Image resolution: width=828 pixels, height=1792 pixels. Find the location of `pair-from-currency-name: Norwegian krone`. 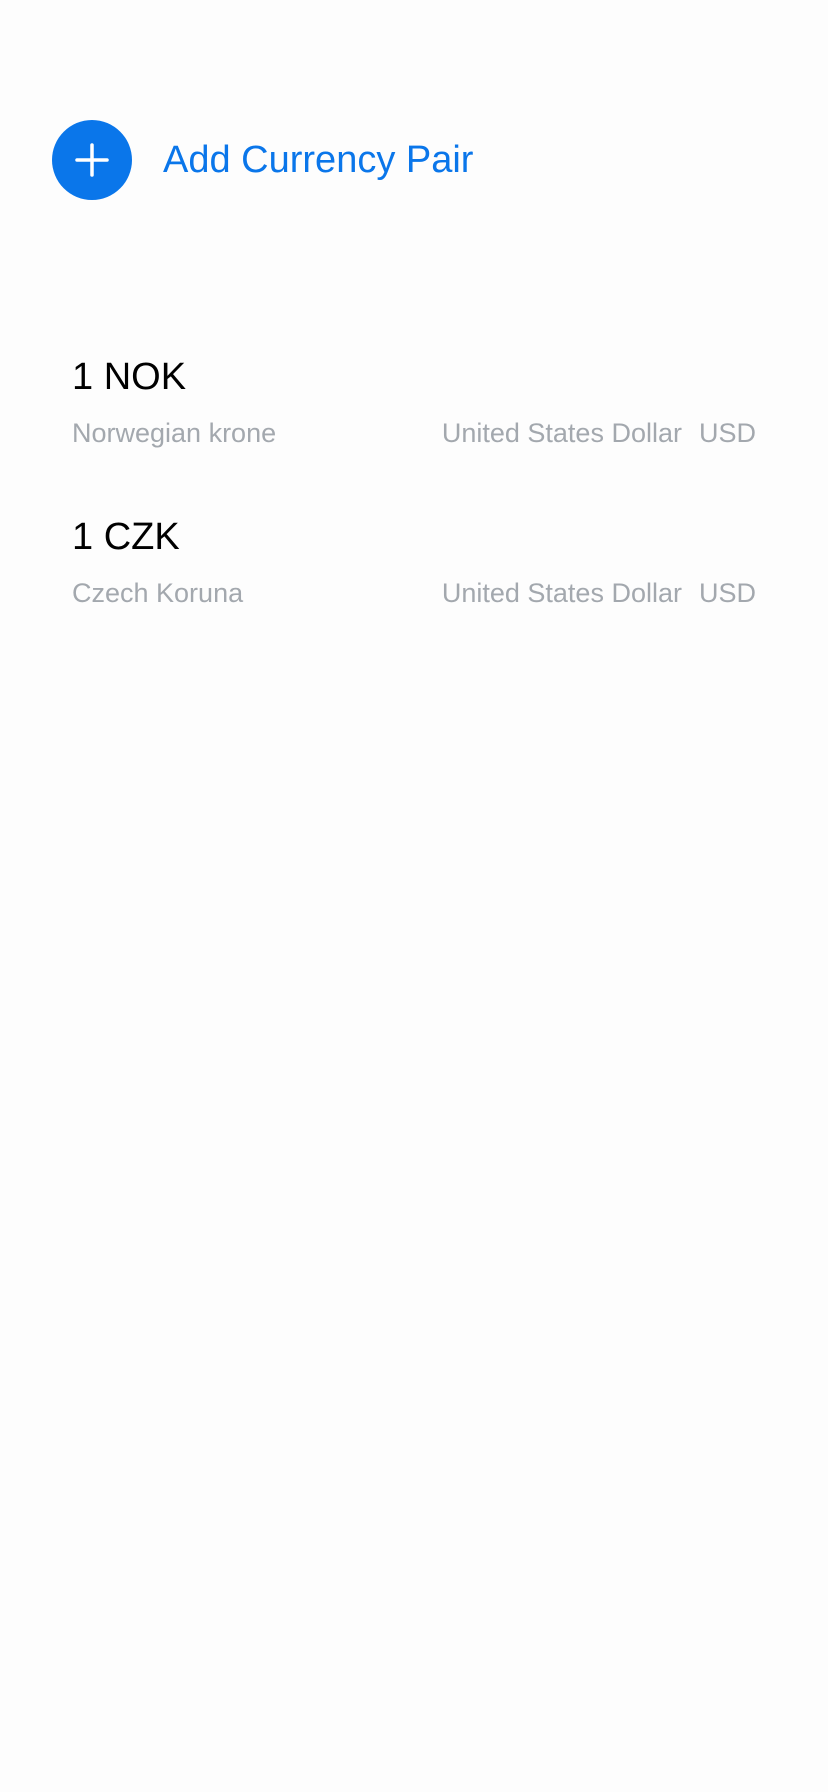

pair-from-currency-name: Norwegian krone is located at coordinates (174, 433).